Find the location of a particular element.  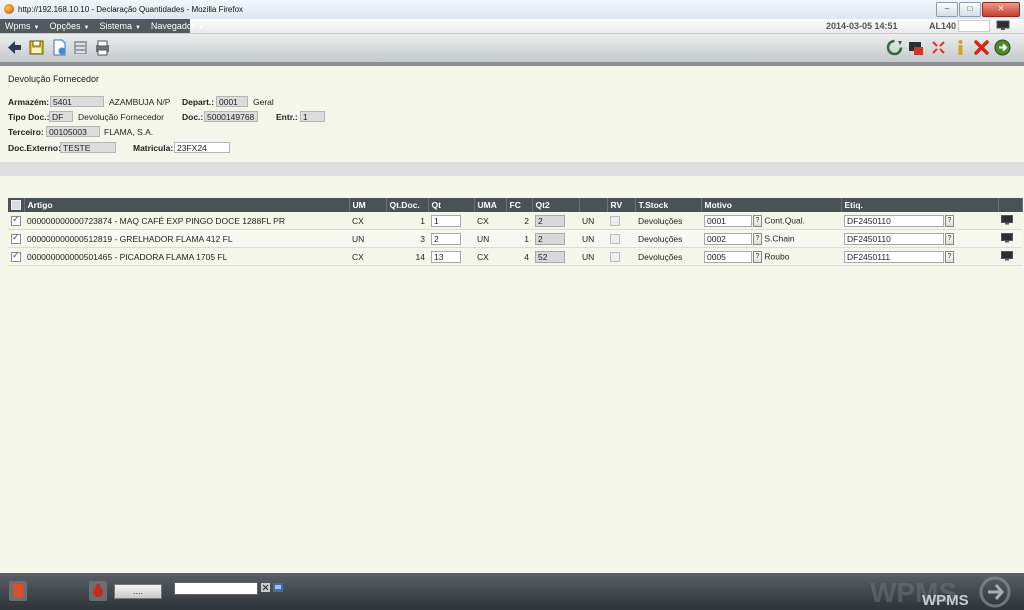

exit-icon is located at coordinates (1002, 47).